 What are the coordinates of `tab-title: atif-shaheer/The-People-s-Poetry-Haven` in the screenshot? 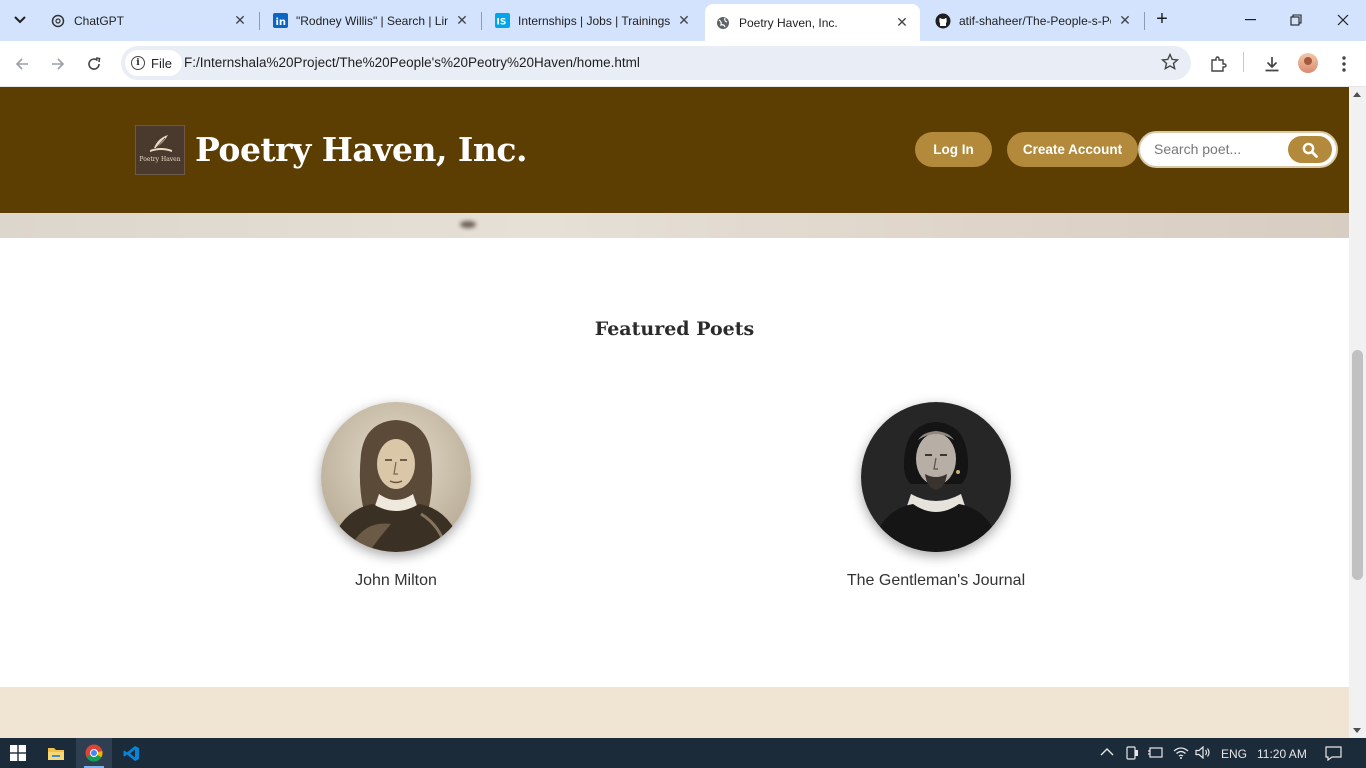 It's located at (1035, 20).